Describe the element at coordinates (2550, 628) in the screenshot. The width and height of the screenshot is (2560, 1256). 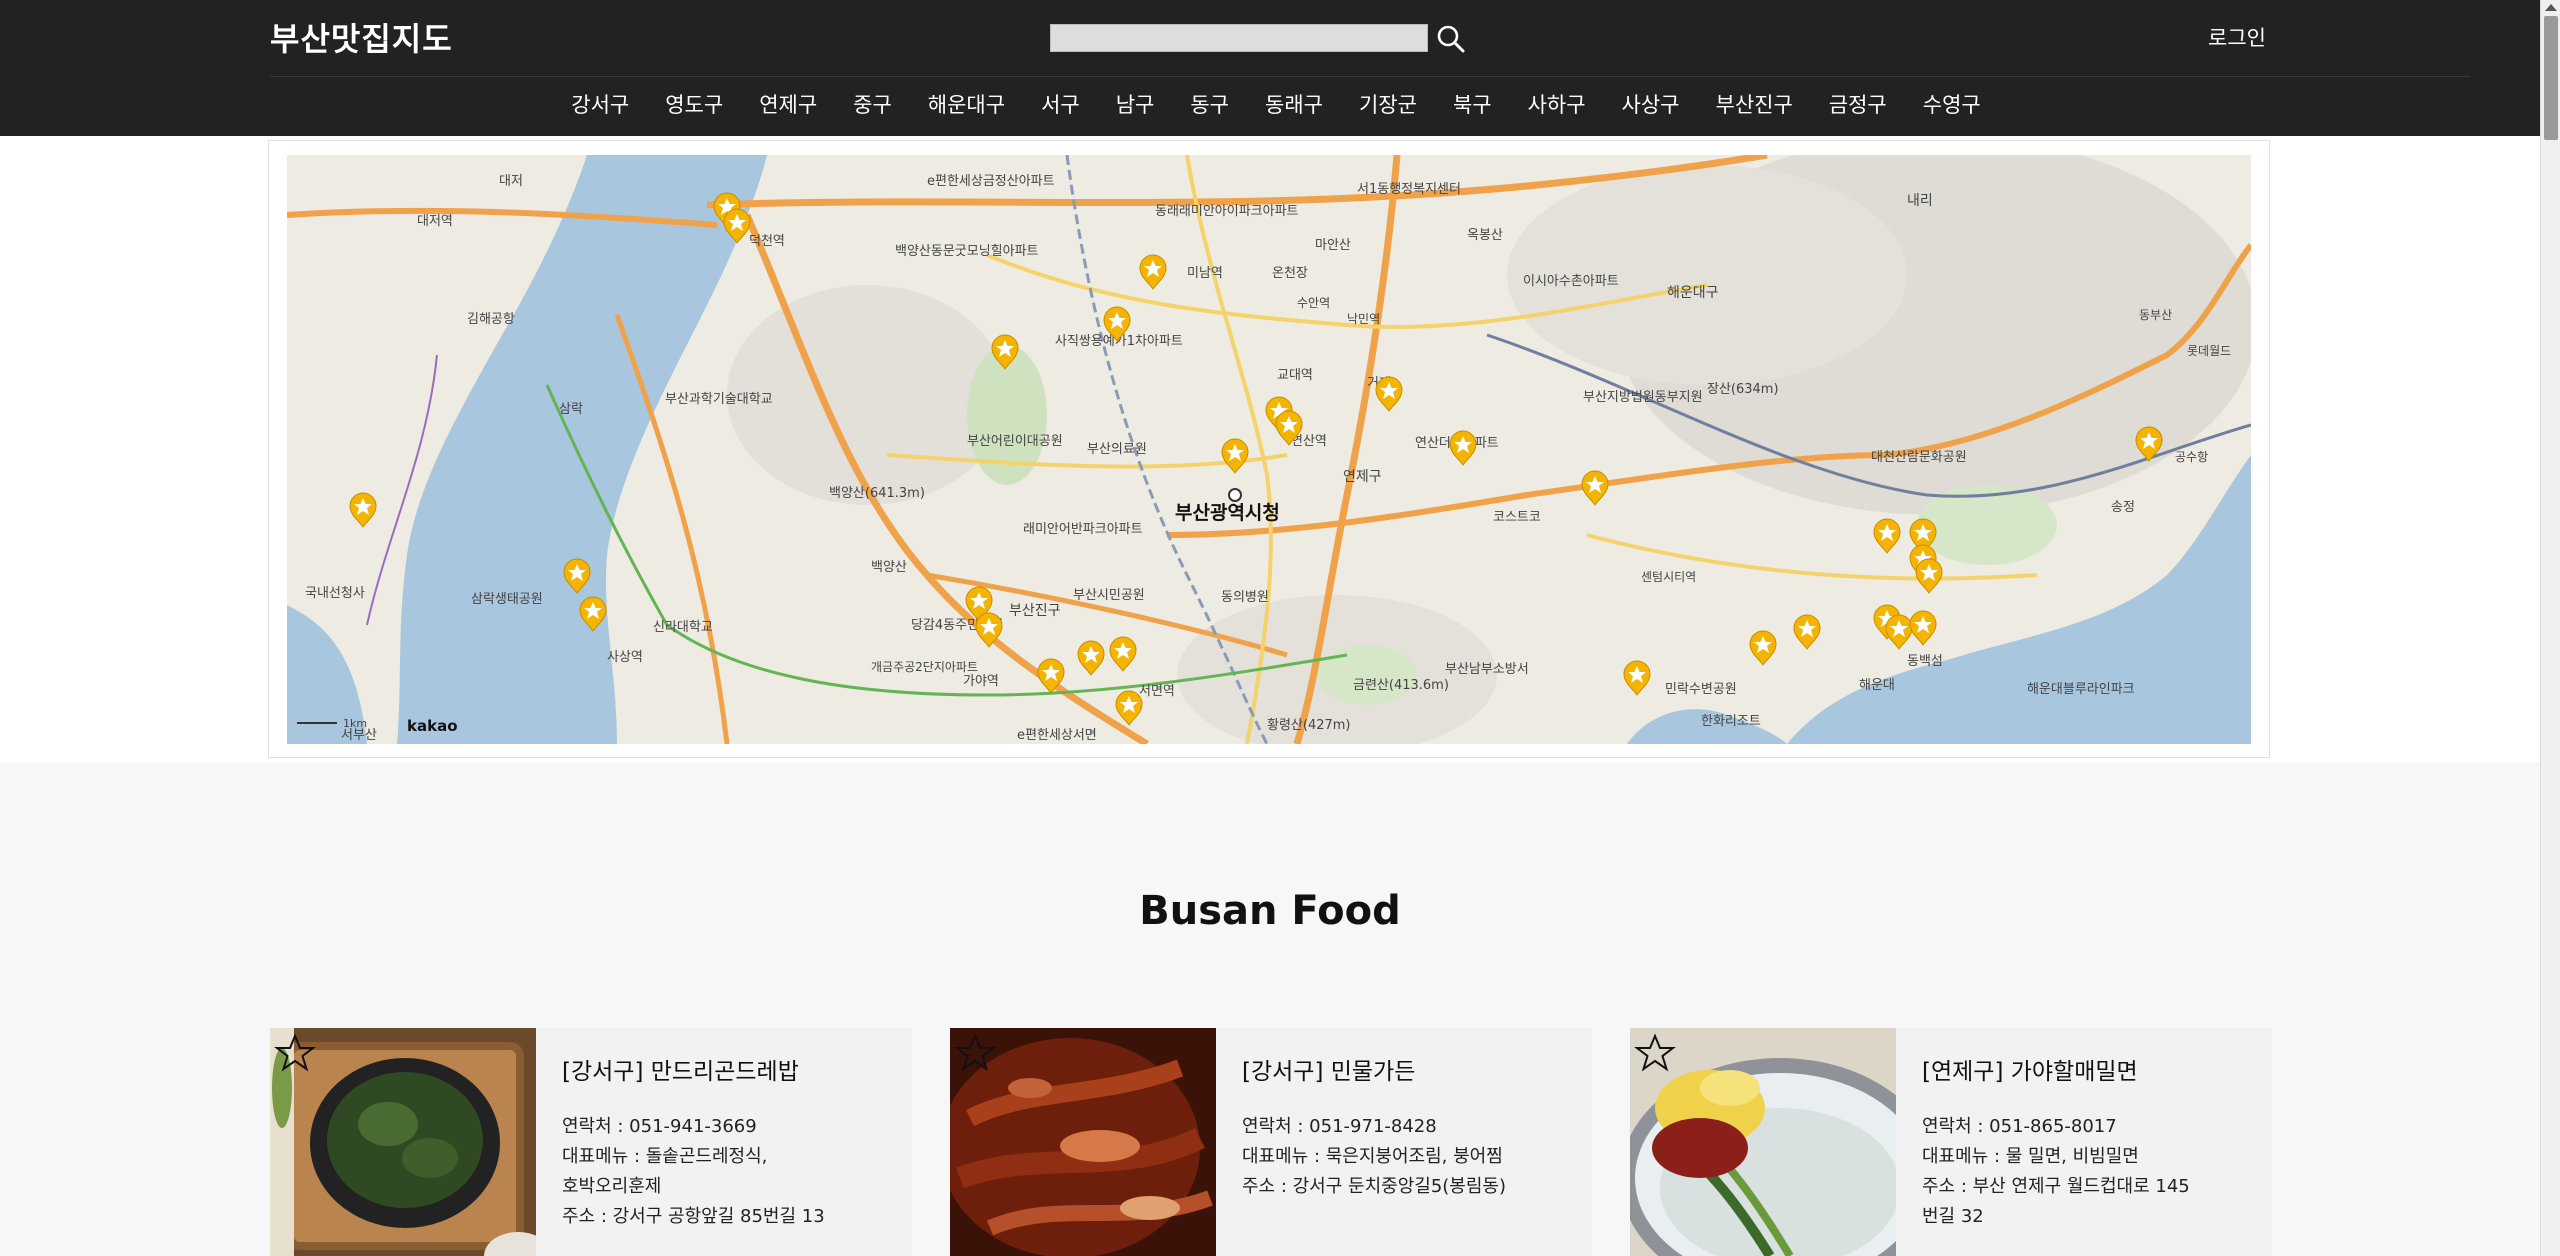
I see `page-scrollbar` at that location.